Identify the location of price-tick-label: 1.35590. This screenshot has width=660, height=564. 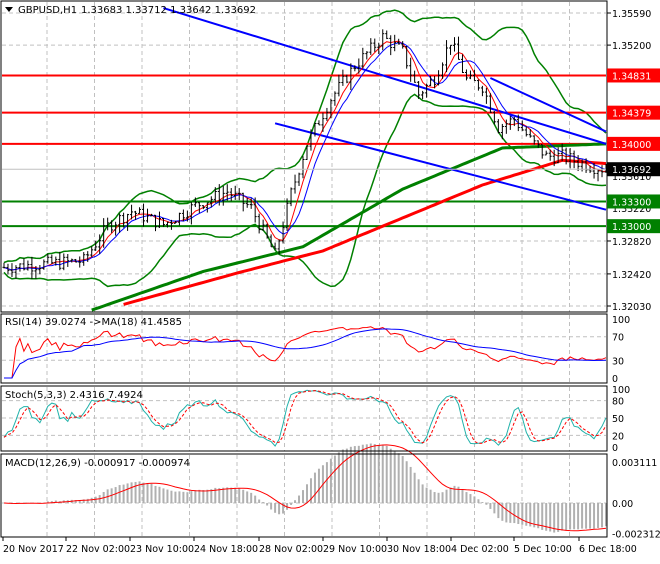
(631, 14).